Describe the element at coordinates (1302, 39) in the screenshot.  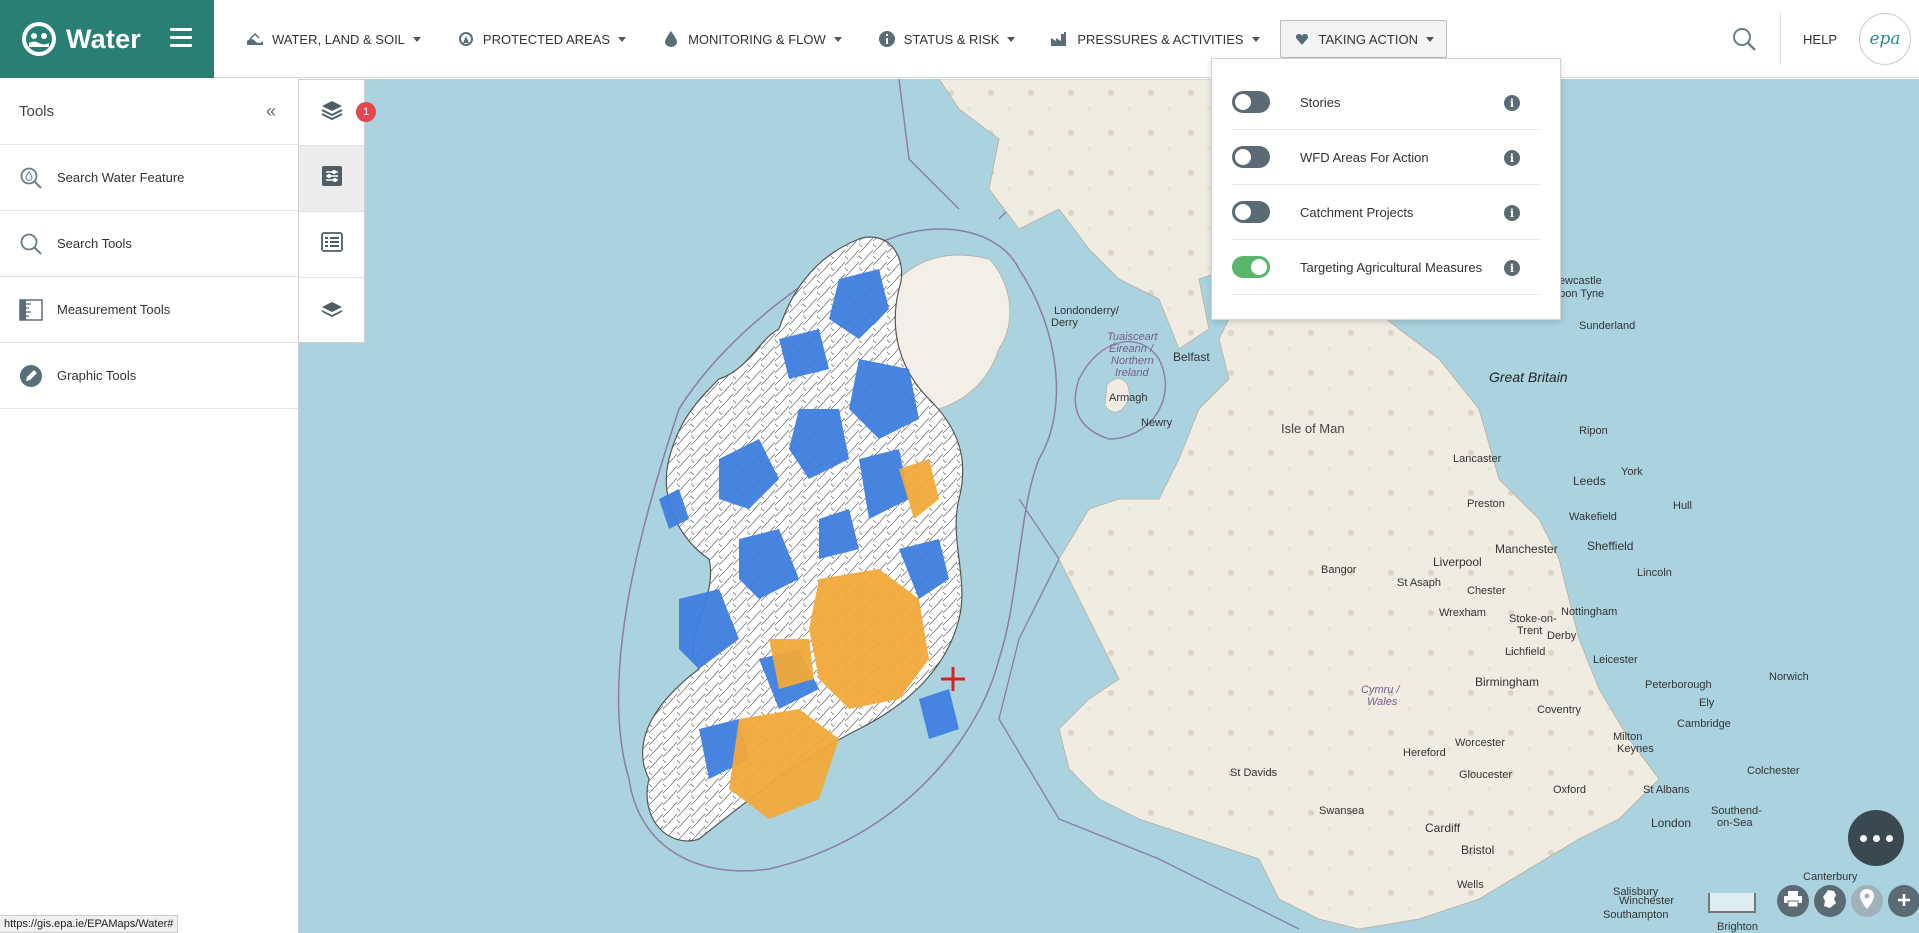
I see `heart-icon` at that location.